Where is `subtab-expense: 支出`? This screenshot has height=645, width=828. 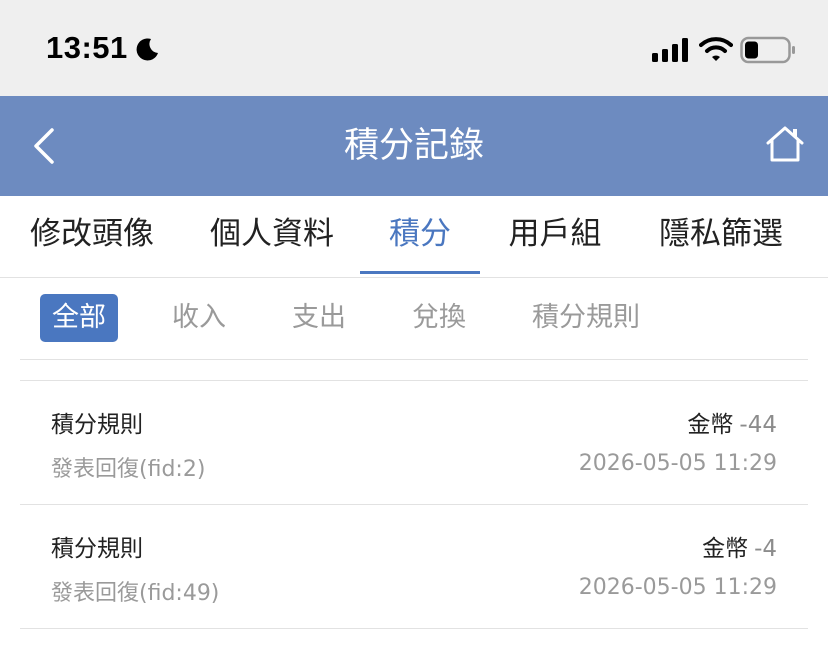
subtab-expense: 支出 is located at coordinates (319, 318).